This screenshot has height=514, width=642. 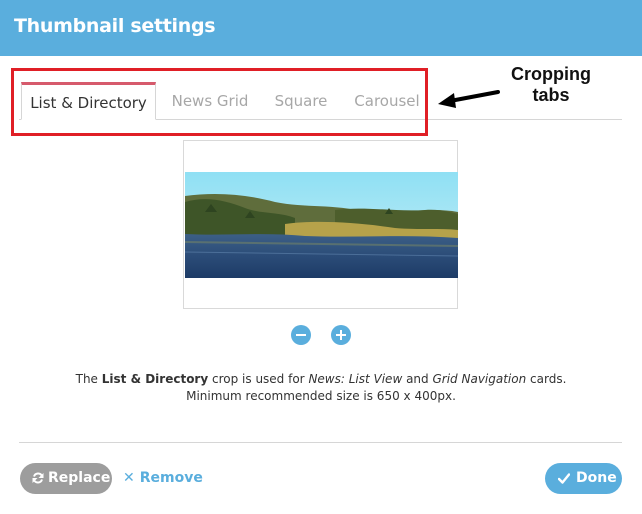 I want to click on check-icon, so click(x=564, y=478).